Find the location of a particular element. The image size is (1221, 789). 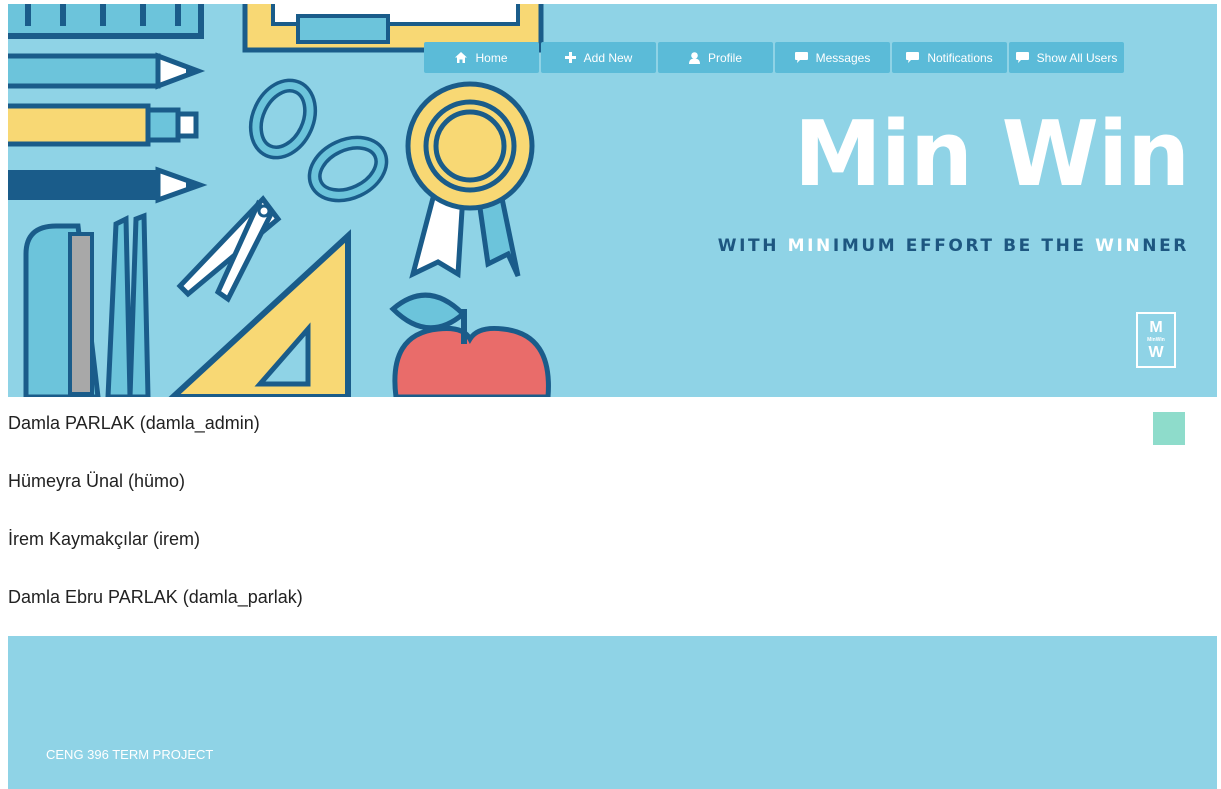

user-list-item: Damla PARLAK (damla_admin) is located at coordinates (134, 423).